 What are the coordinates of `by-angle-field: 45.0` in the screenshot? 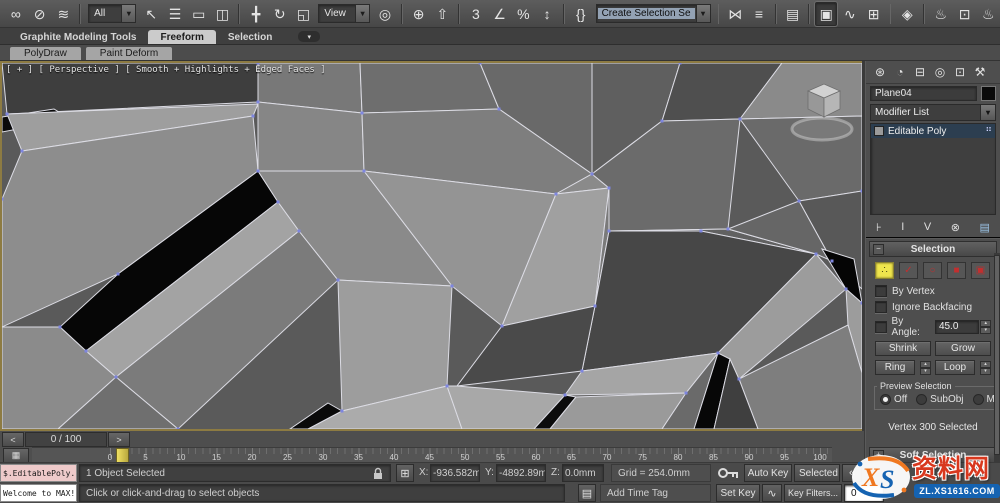 It's located at (957, 327).